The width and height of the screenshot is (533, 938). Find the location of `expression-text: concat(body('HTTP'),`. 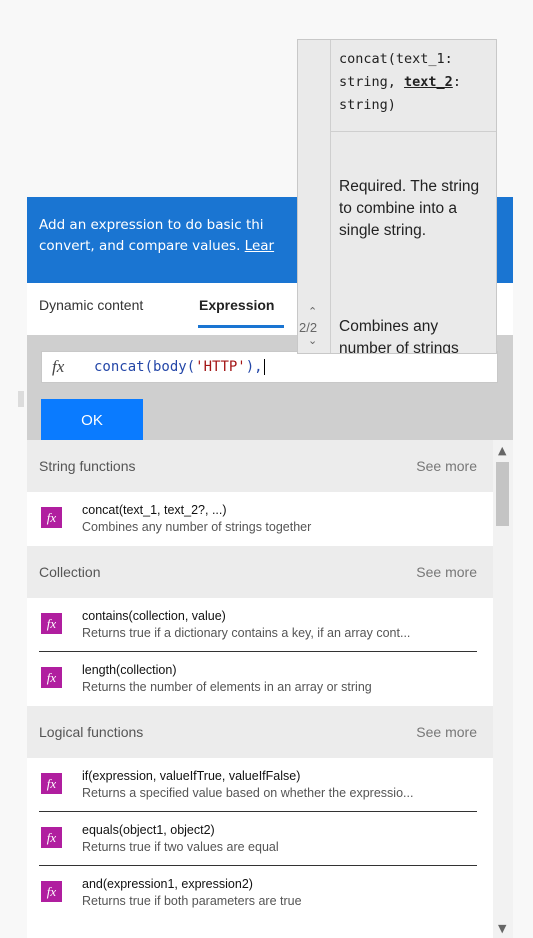

expression-text: concat(body('HTTP'), is located at coordinates (179, 367).